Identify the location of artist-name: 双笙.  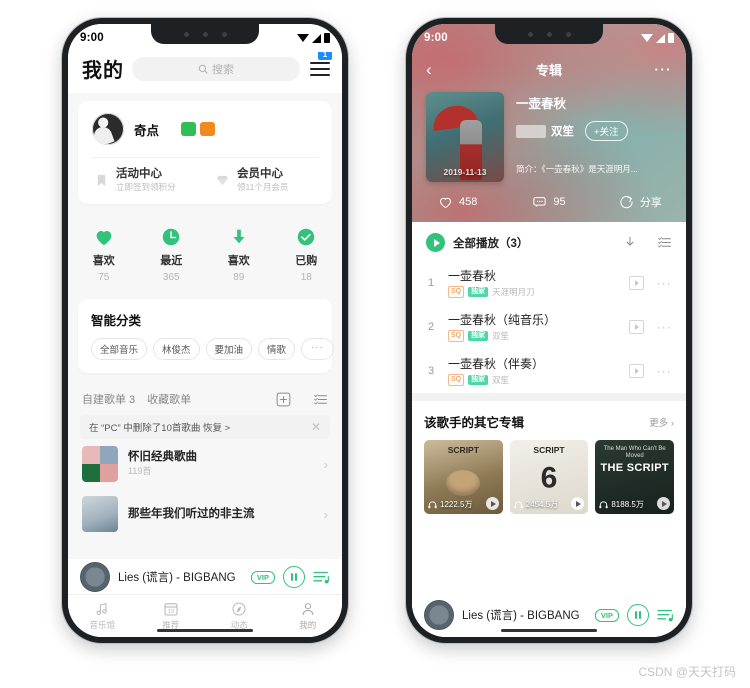
(562, 131).